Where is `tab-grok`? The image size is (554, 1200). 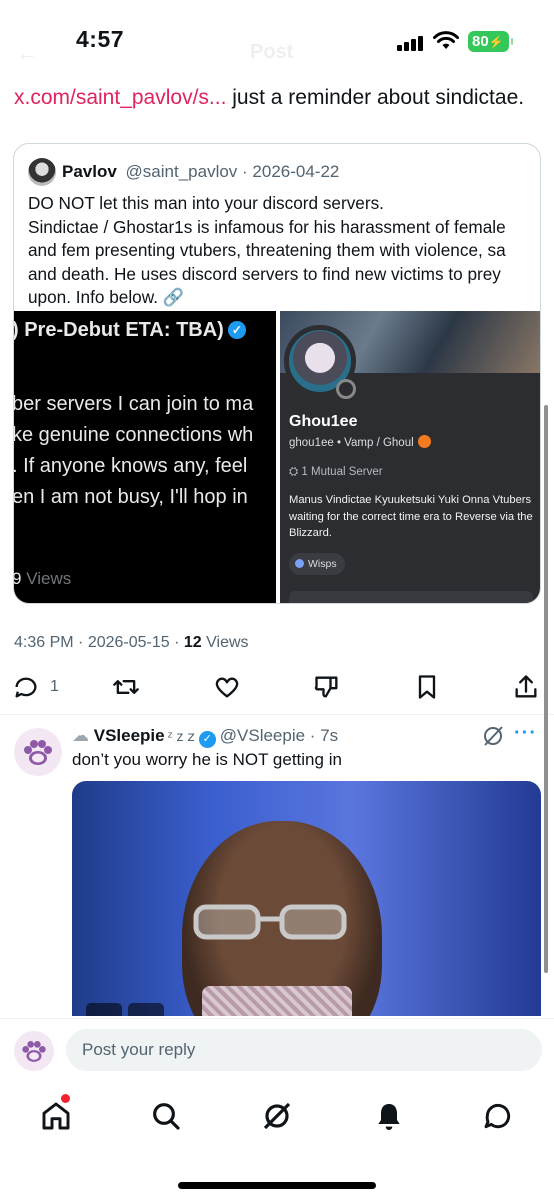 tab-grok is located at coordinates (277, 1116).